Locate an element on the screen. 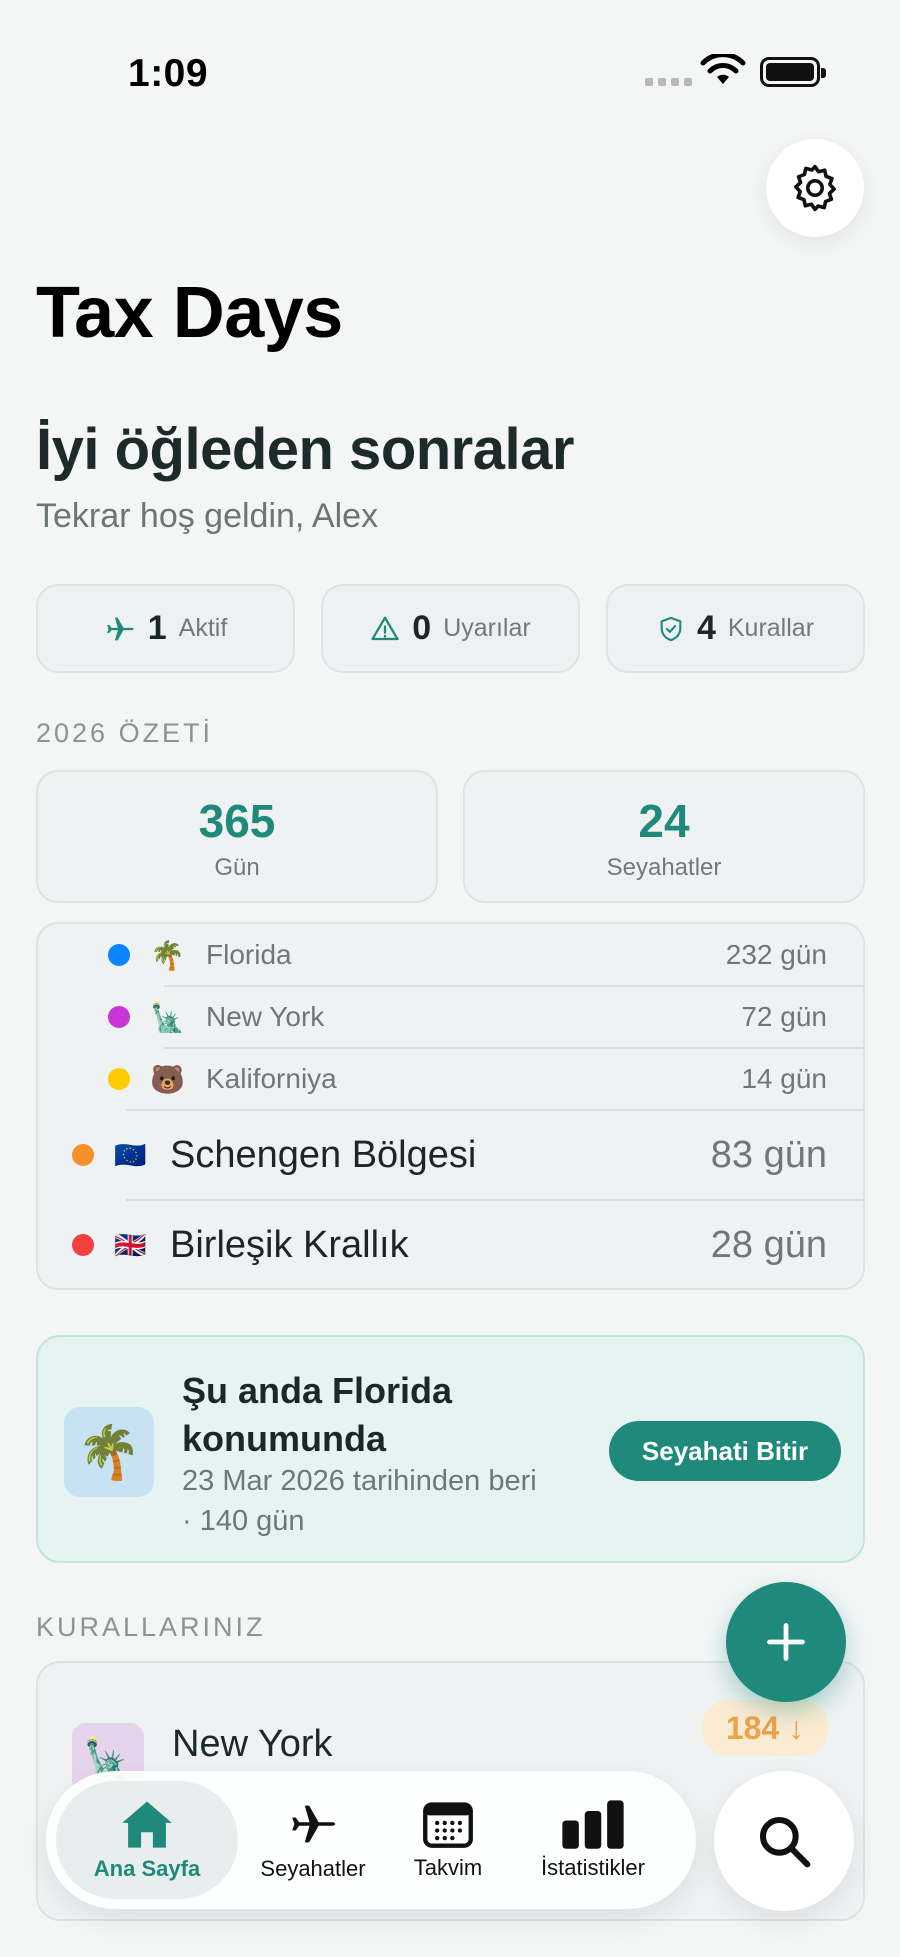 This screenshot has width=900, height=1957. uk-flag-icon: 🇬🇧 is located at coordinates (130, 1244).